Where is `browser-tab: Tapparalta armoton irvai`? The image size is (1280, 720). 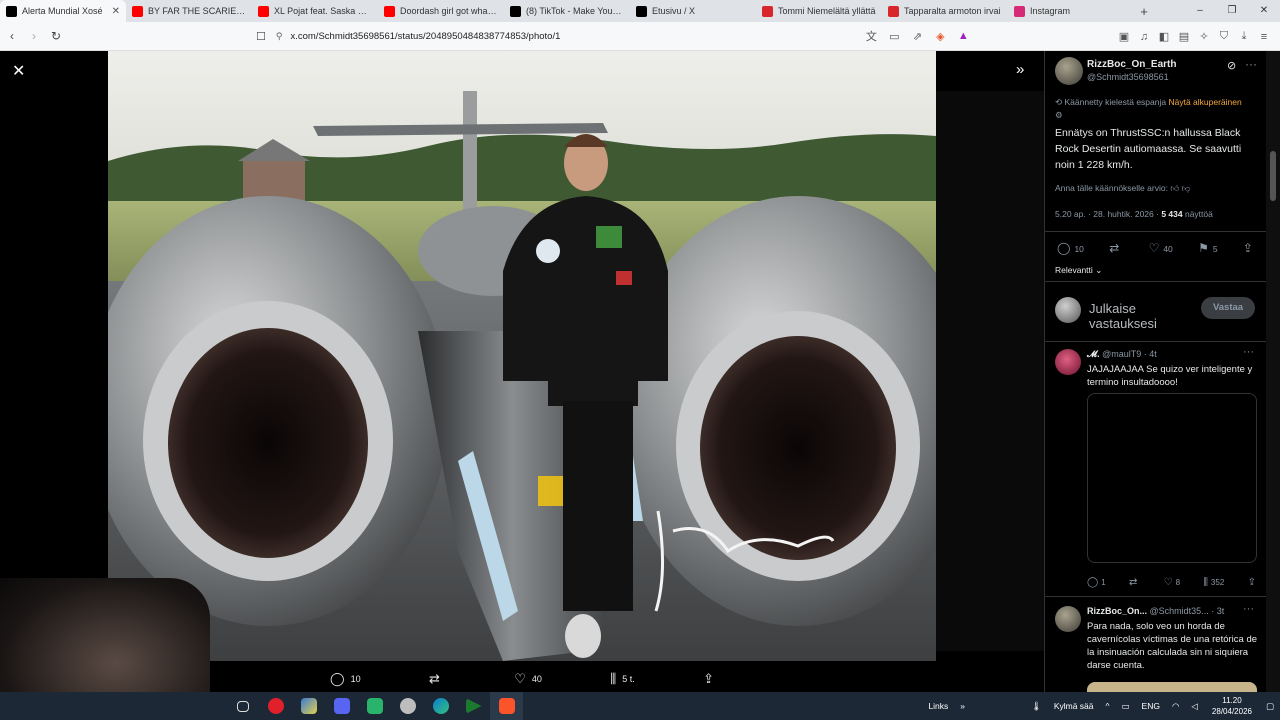
browser-tab: Tapparalta armoton irvai is located at coordinates (945, 11).